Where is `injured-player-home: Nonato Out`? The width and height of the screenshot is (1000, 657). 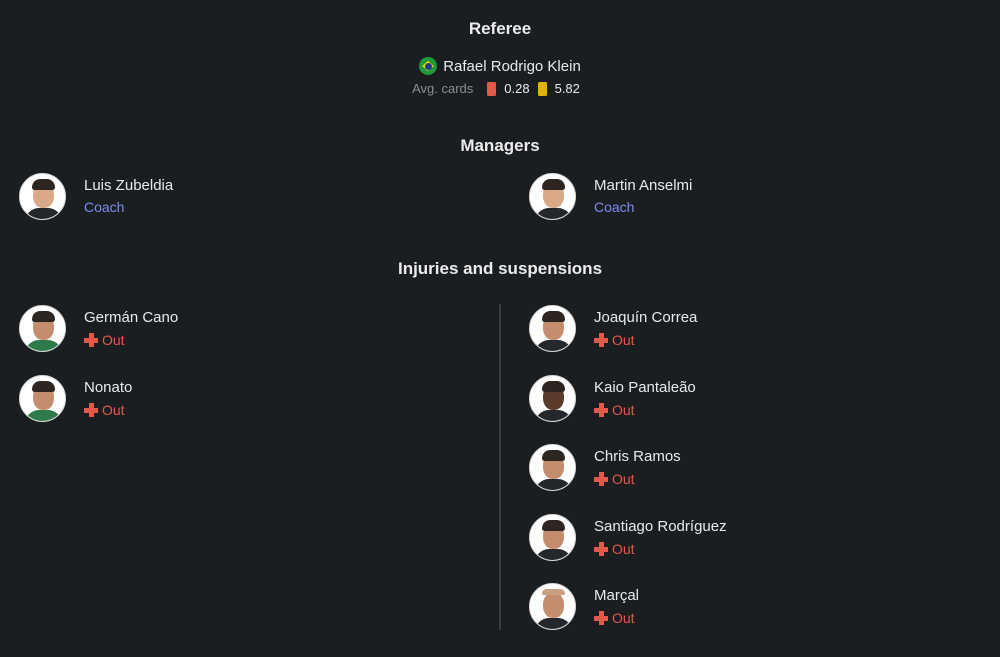
injured-player-home: Nonato Out is located at coordinates (75, 398).